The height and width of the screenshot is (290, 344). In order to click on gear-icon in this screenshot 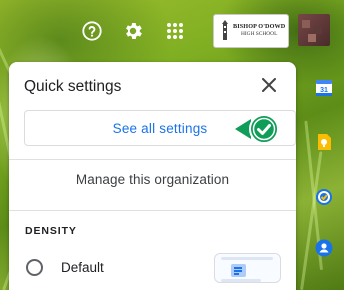, I will do `click(134, 31)`.